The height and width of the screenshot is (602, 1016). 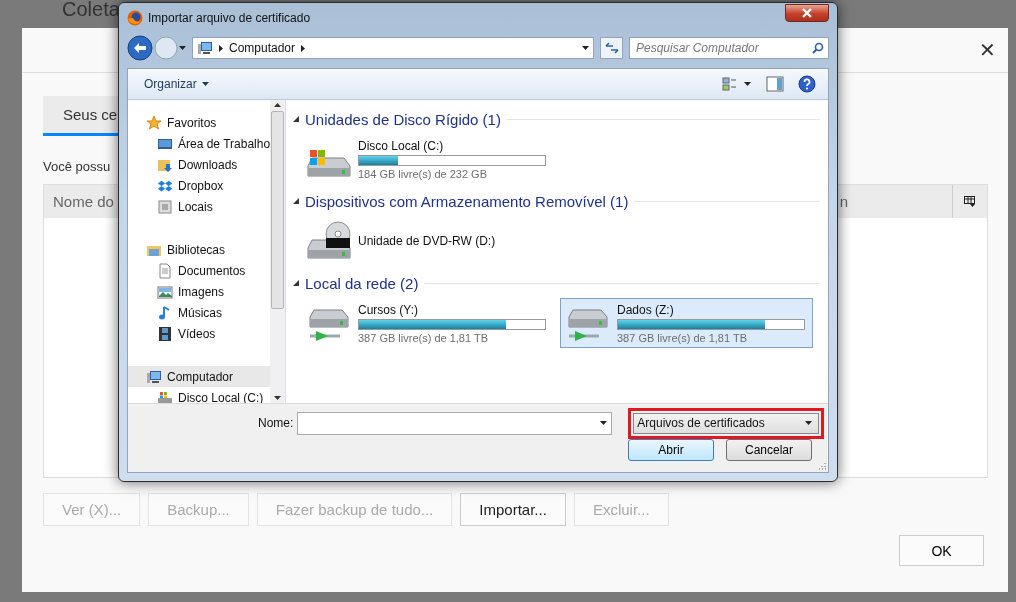 I want to click on refresh-button, so click(x=611, y=48).